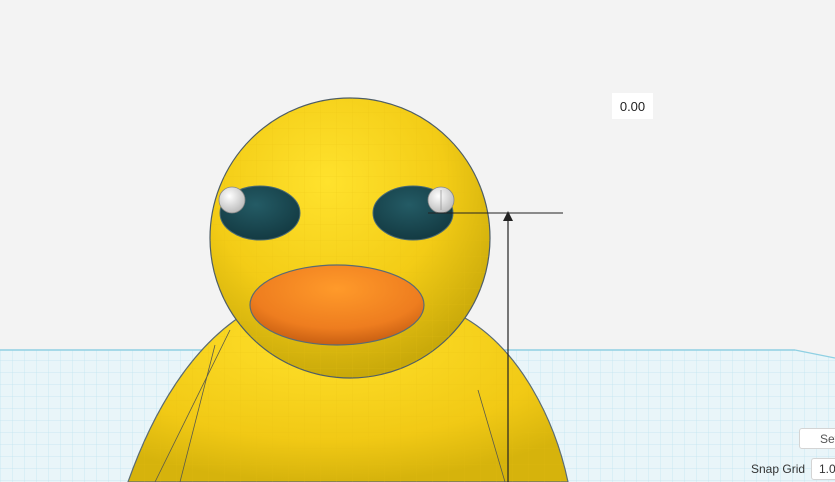 Image resolution: width=835 pixels, height=482 pixels. I want to click on duck-beak, so click(337, 305).